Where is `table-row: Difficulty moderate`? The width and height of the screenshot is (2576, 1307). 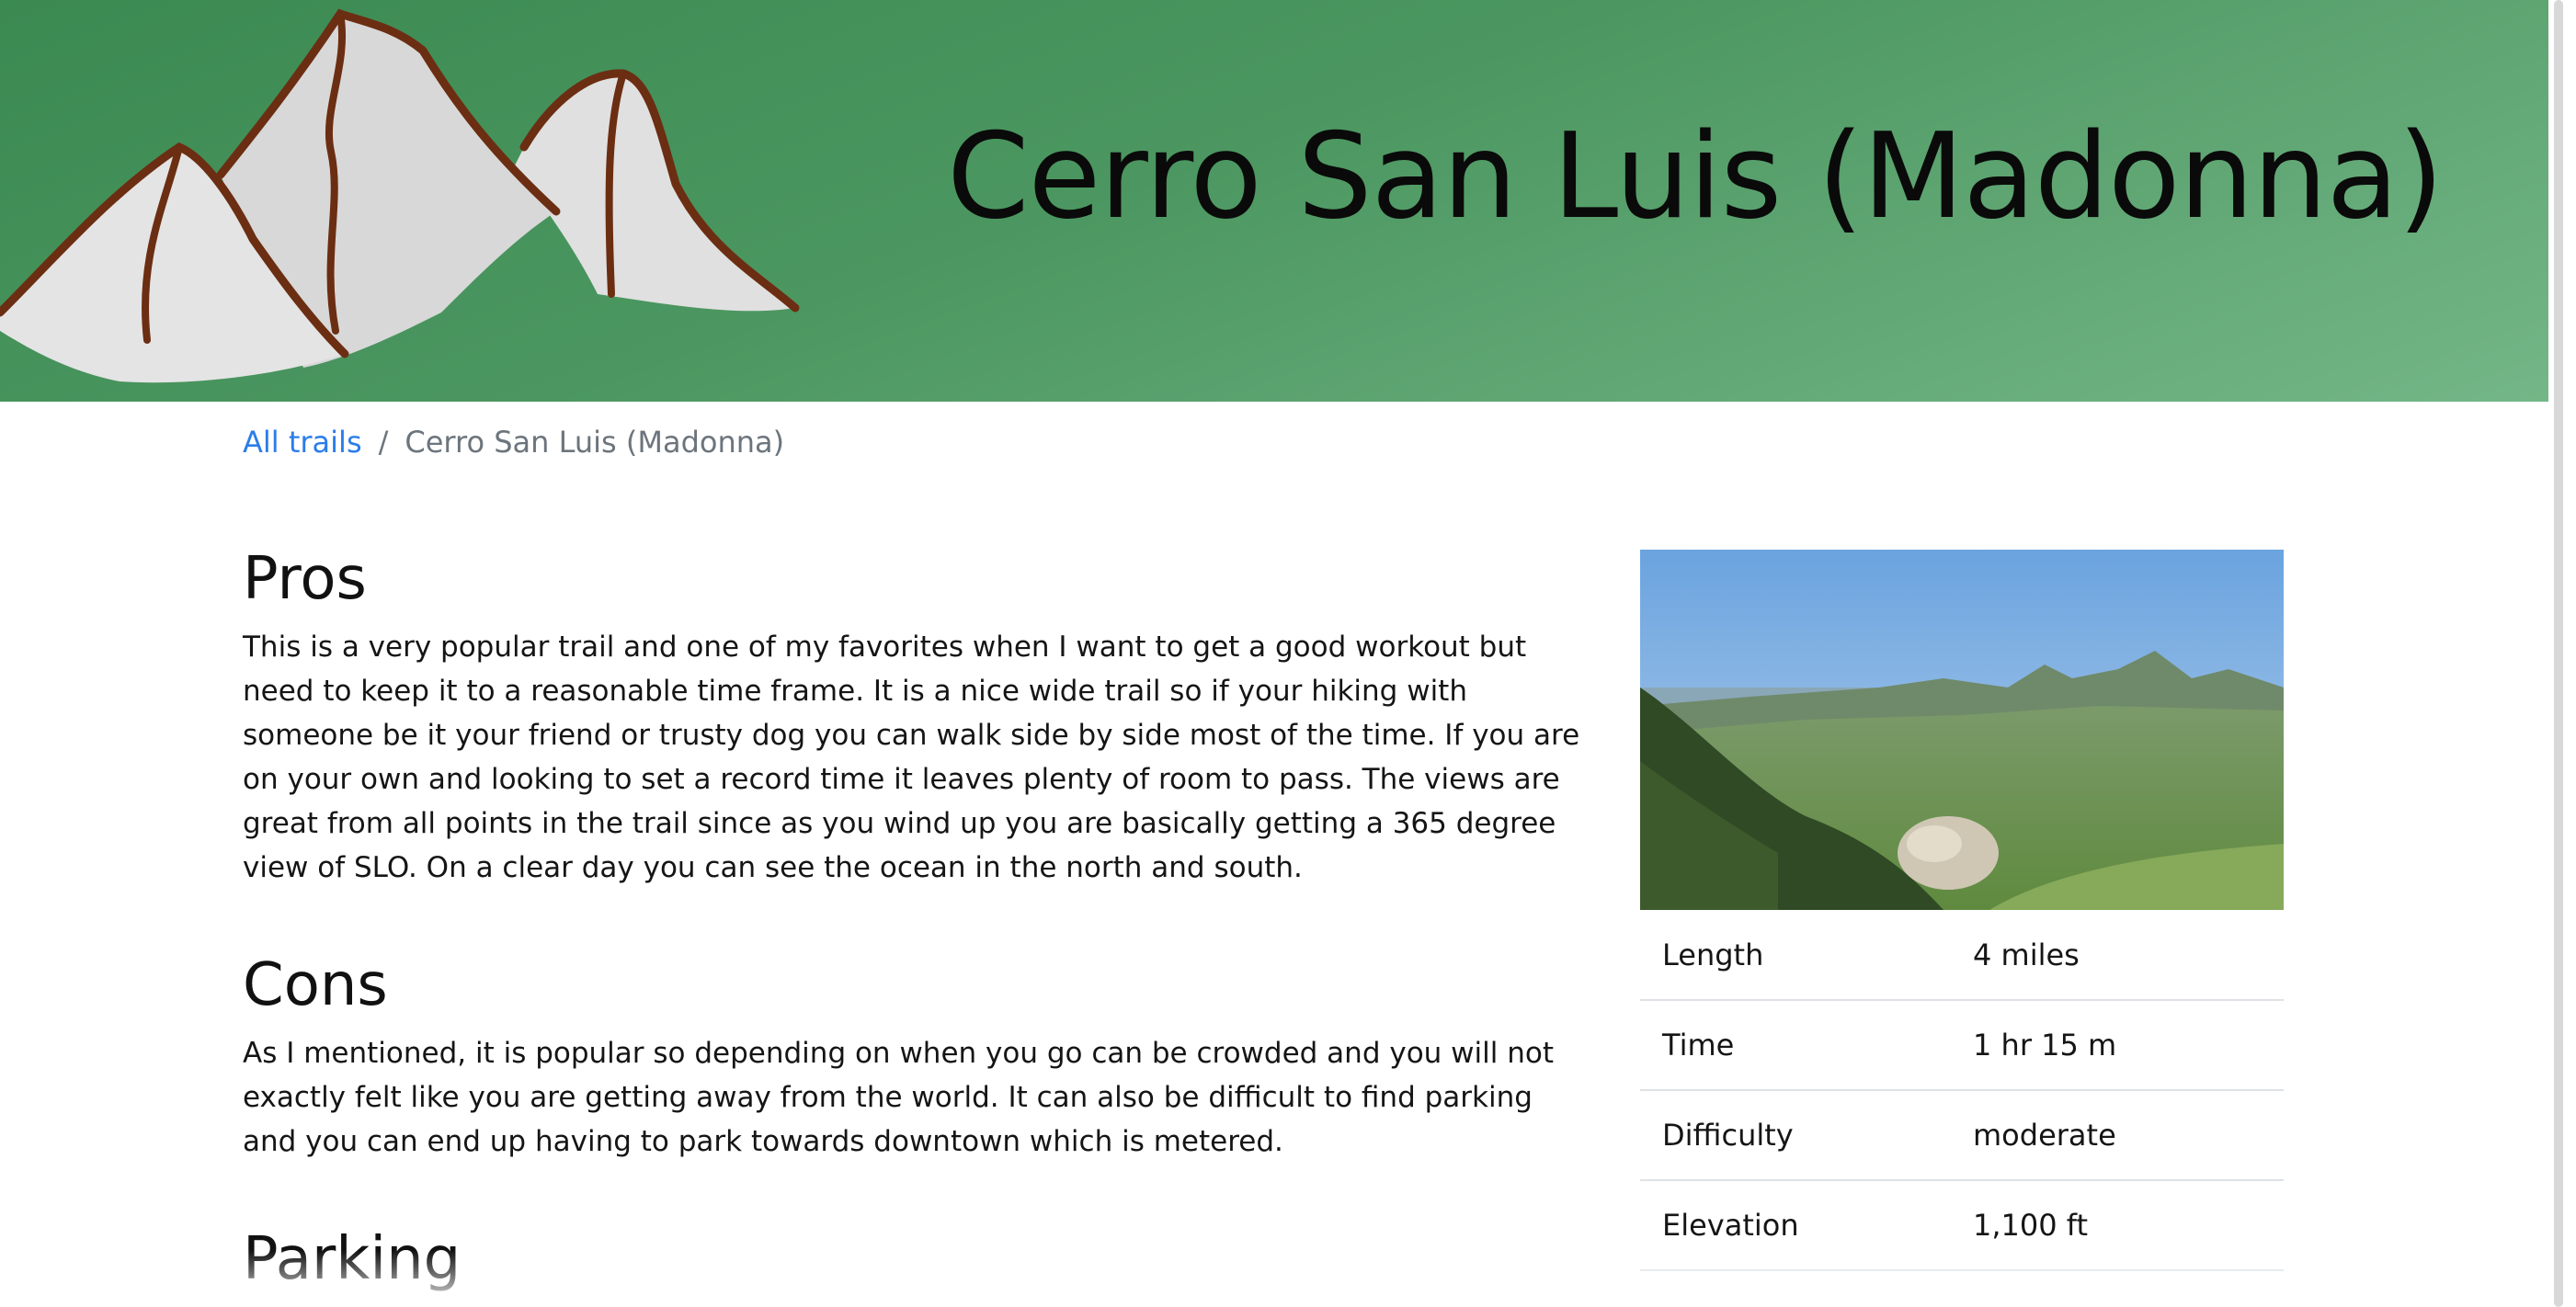 table-row: Difficulty moderate is located at coordinates (1962, 1135).